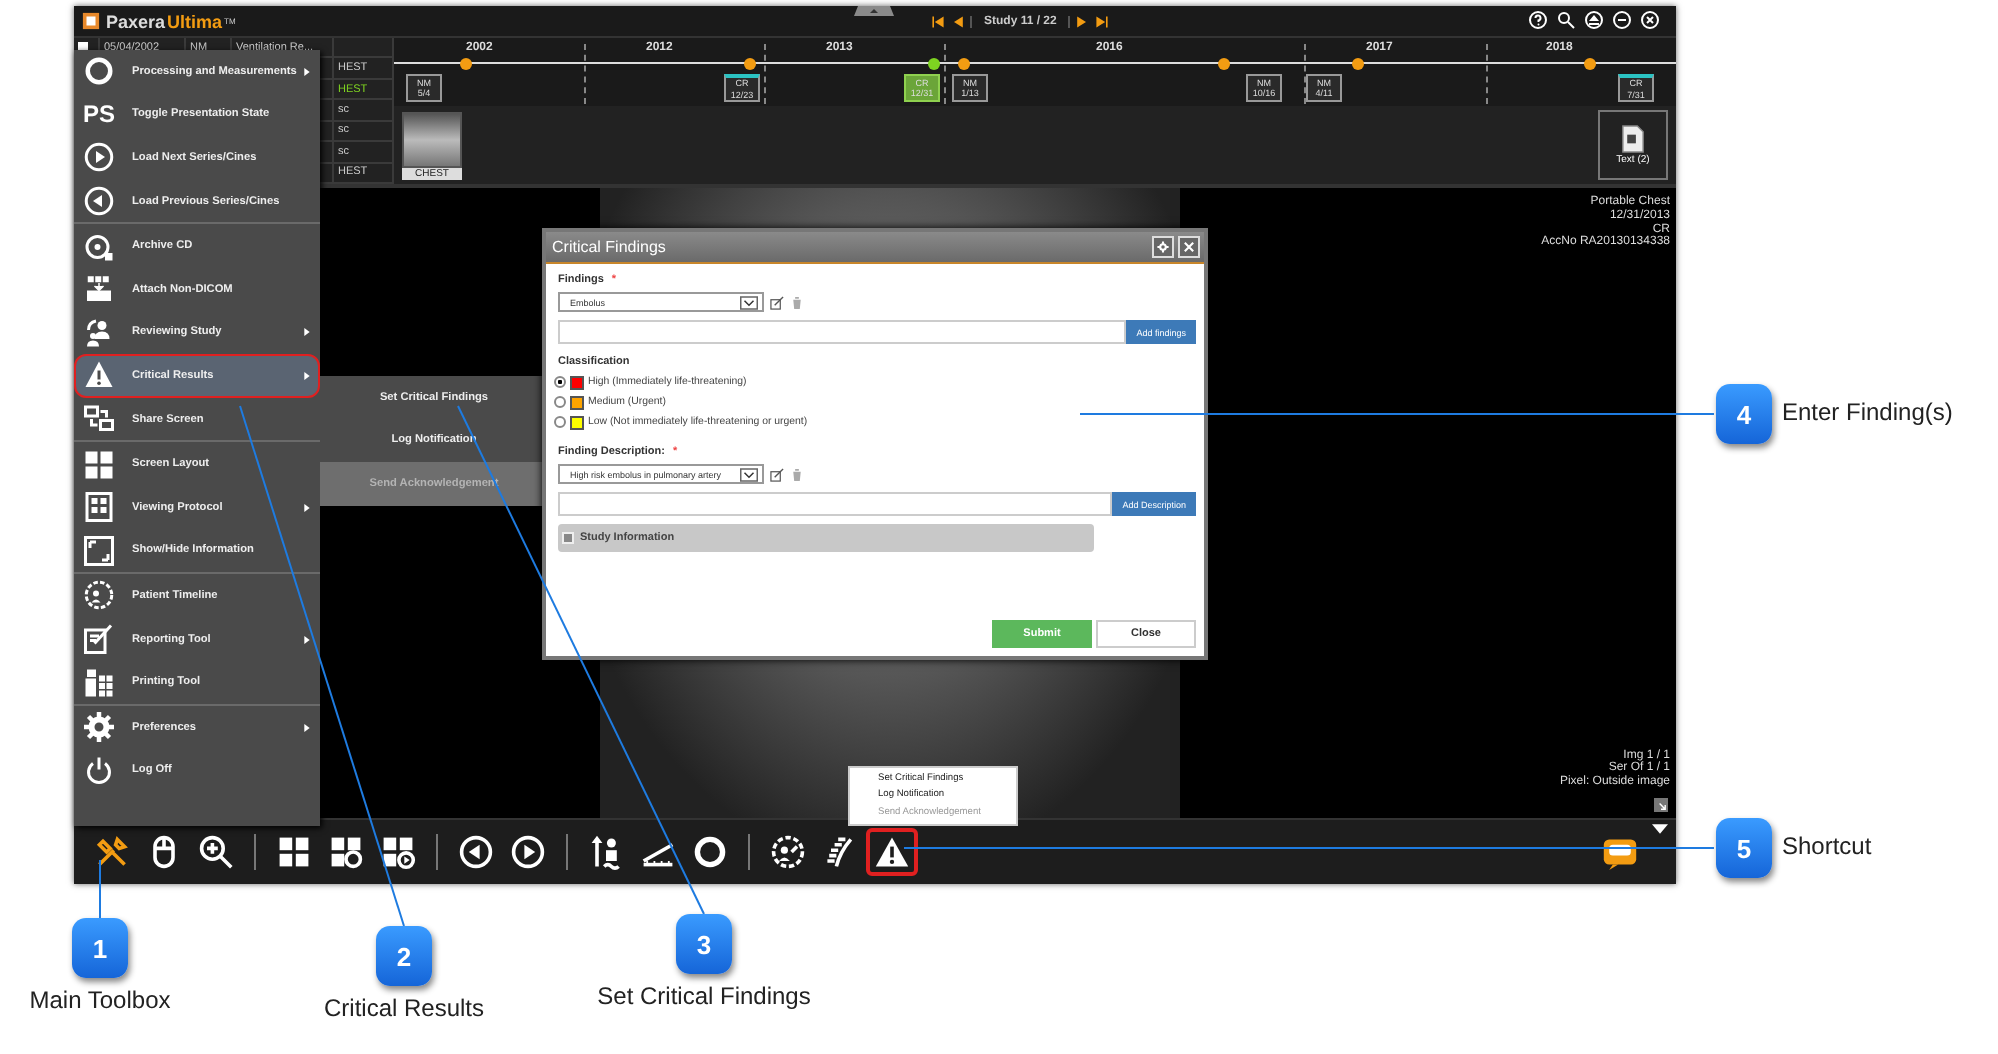 This screenshot has height=1054, width=1998. I want to click on next-icon, so click(528, 852).